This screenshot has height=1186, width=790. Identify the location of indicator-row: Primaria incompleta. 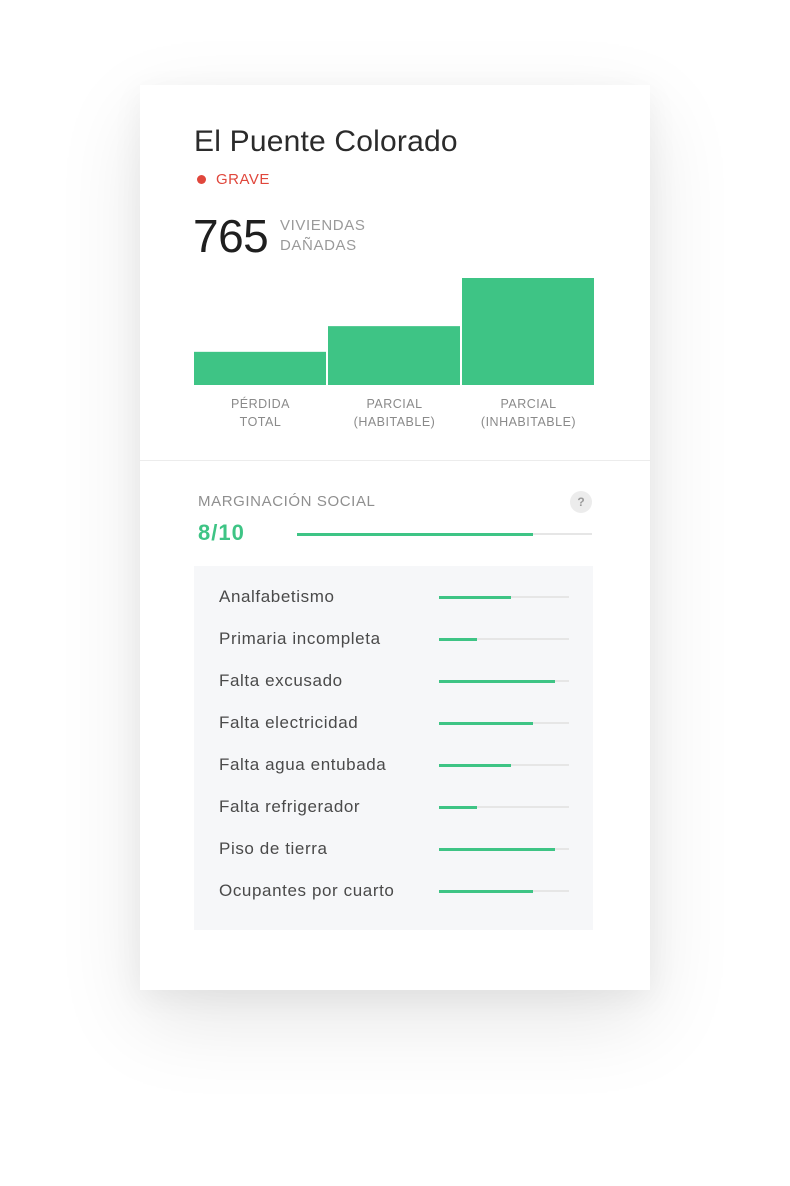
(394, 639).